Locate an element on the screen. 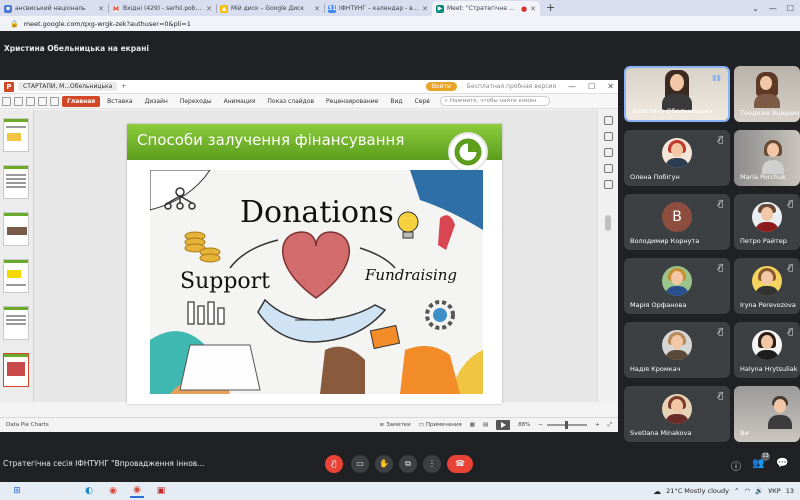 This screenshot has height=500, width=800. participant-tile: 🎙̸ Svetlana Minakova is located at coordinates (677, 414).